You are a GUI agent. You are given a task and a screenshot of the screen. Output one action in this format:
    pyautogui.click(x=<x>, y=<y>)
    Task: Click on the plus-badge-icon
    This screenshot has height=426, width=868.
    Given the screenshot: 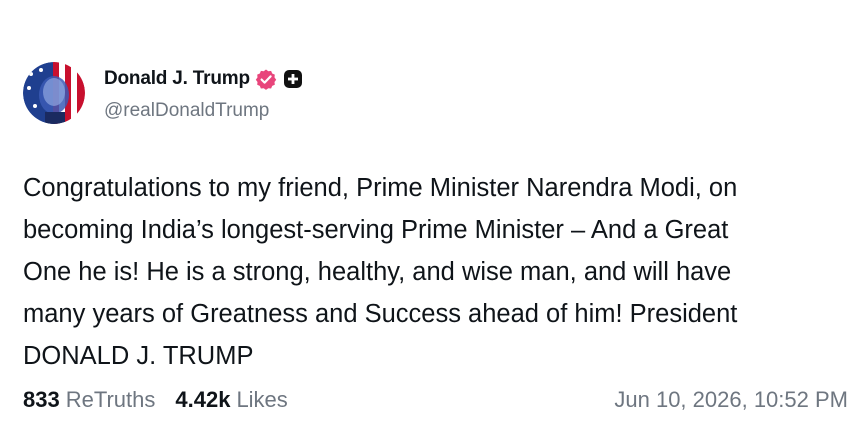 What is the action you would take?
    pyautogui.click(x=293, y=79)
    